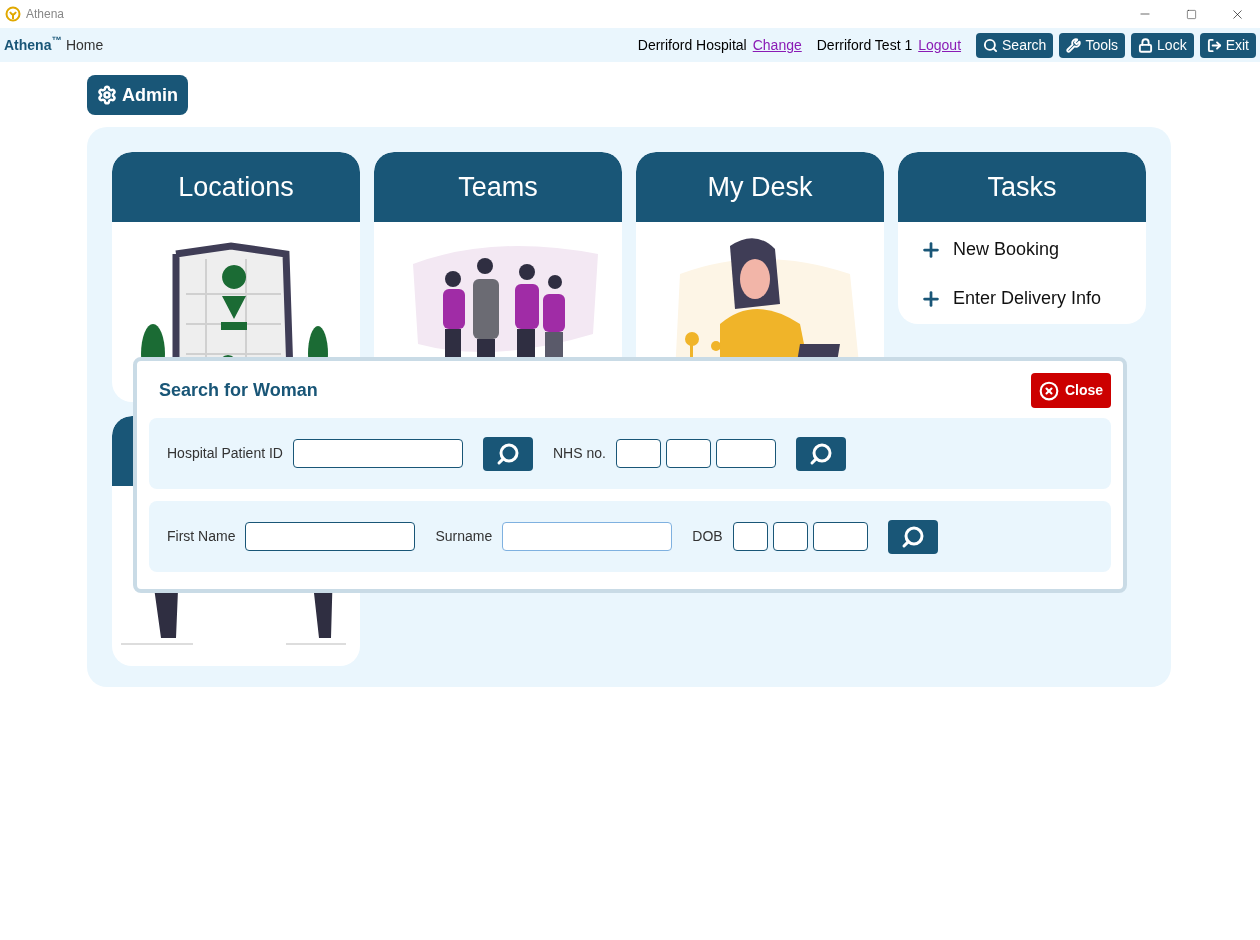  What do you see at coordinates (236, 187) in the screenshot?
I see `card-title: Locations` at bounding box center [236, 187].